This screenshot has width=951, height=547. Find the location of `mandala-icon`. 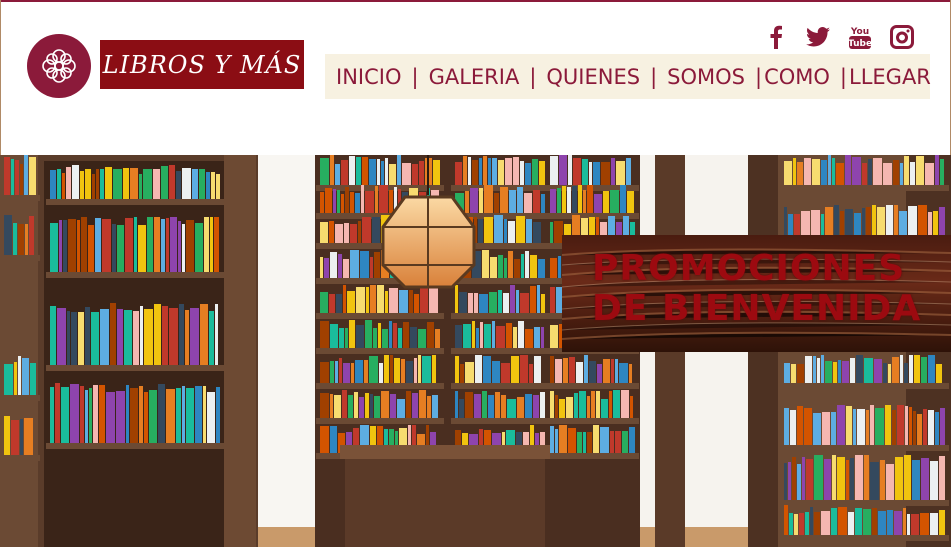

mandala-icon is located at coordinates (59, 66).